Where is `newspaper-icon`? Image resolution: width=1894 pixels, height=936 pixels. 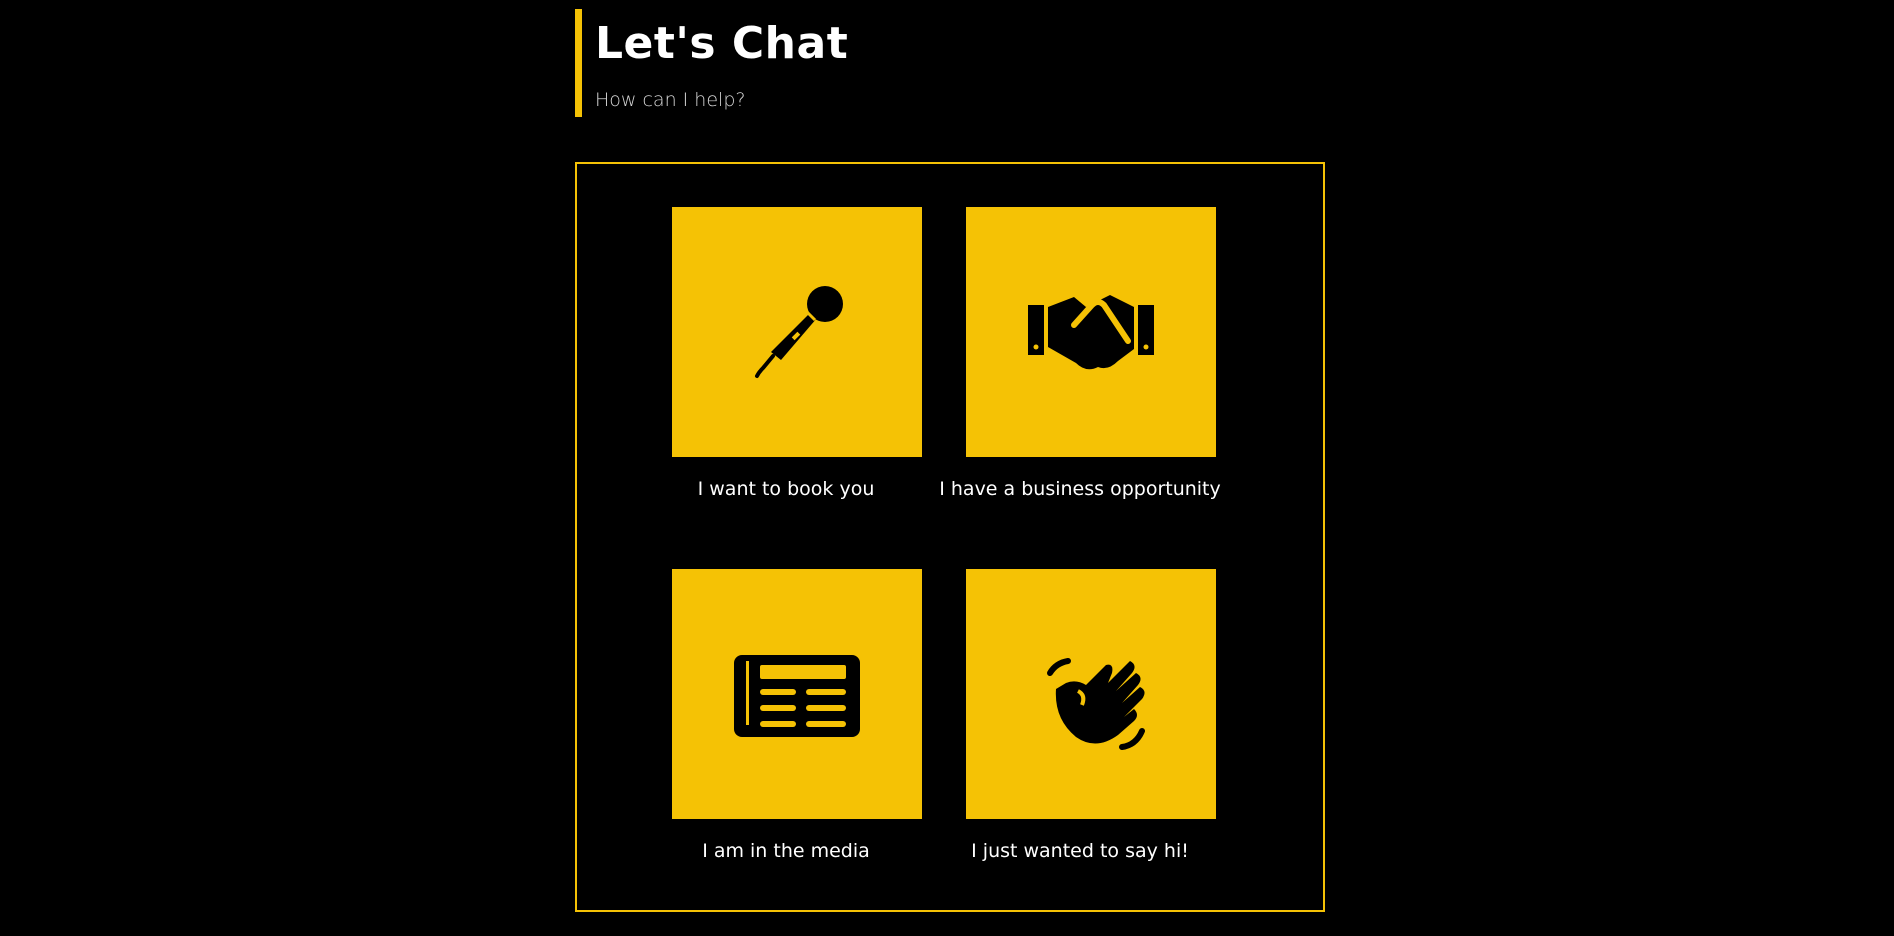
newspaper-icon is located at coordinates (797, 694).